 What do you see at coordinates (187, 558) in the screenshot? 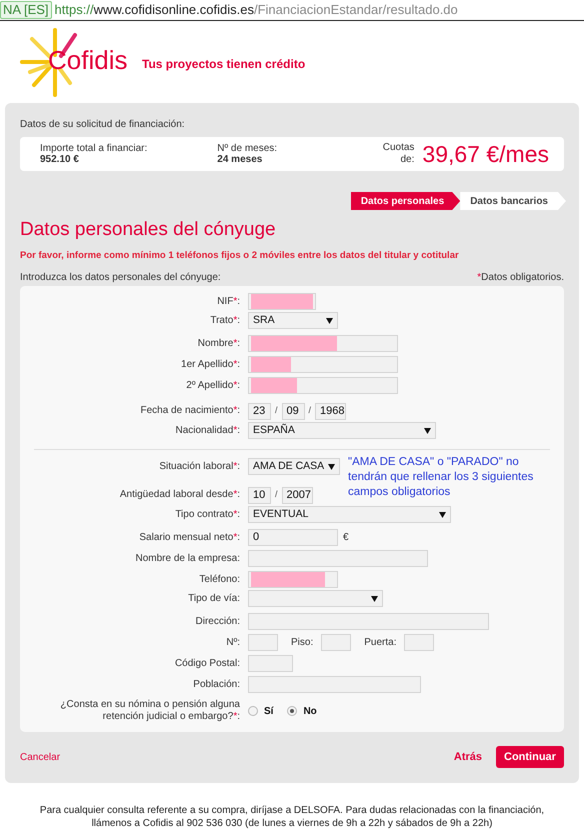
I see `field-label: Nombre de la empresa:` at bounding box center [187, 558].